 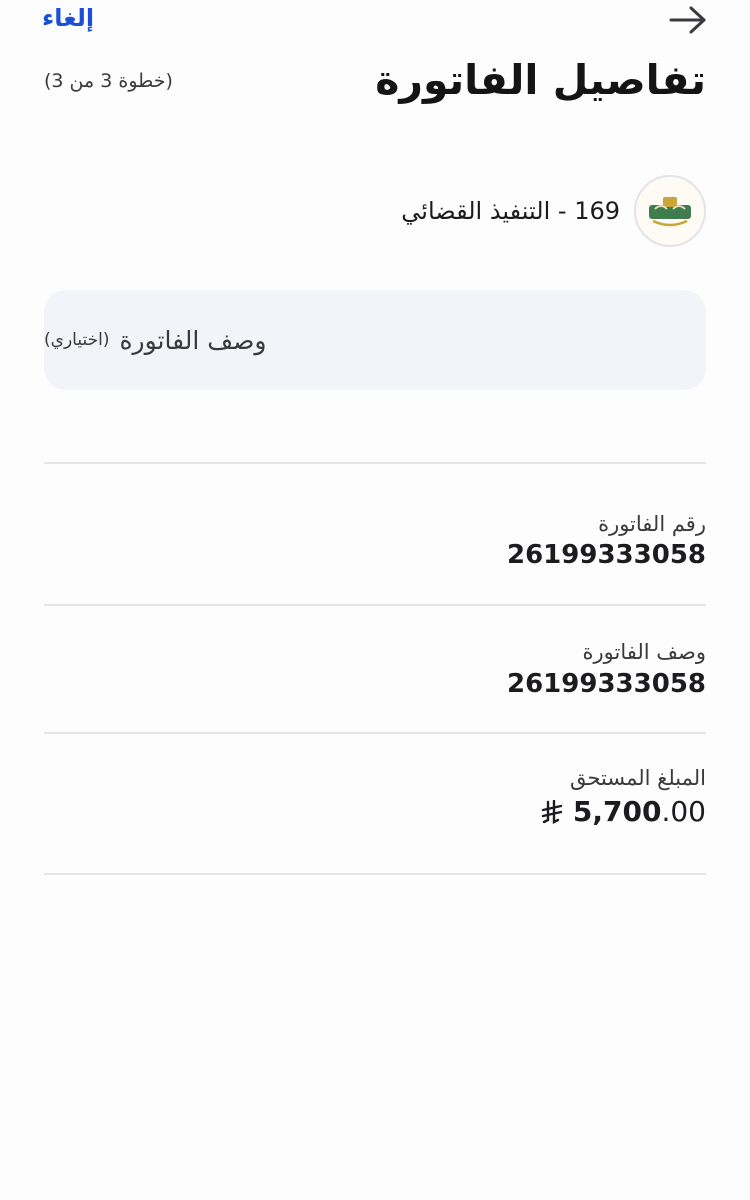 What do you see at coordinates (552, 811) in the screenshot?
I see `saudi-riyal-icon` at bounding box center [552, 811].